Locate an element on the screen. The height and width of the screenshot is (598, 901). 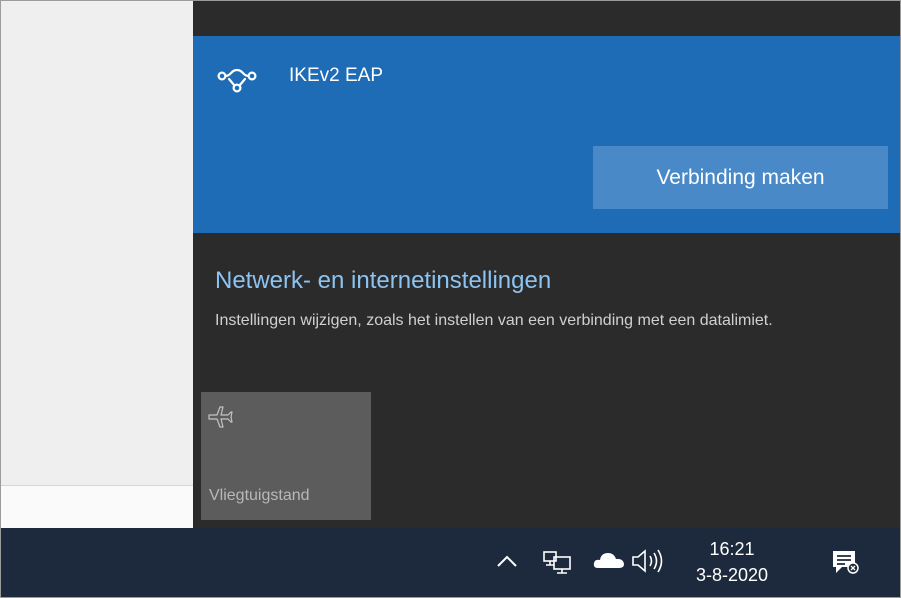
volume-icon is located at coordinates (649, 561).